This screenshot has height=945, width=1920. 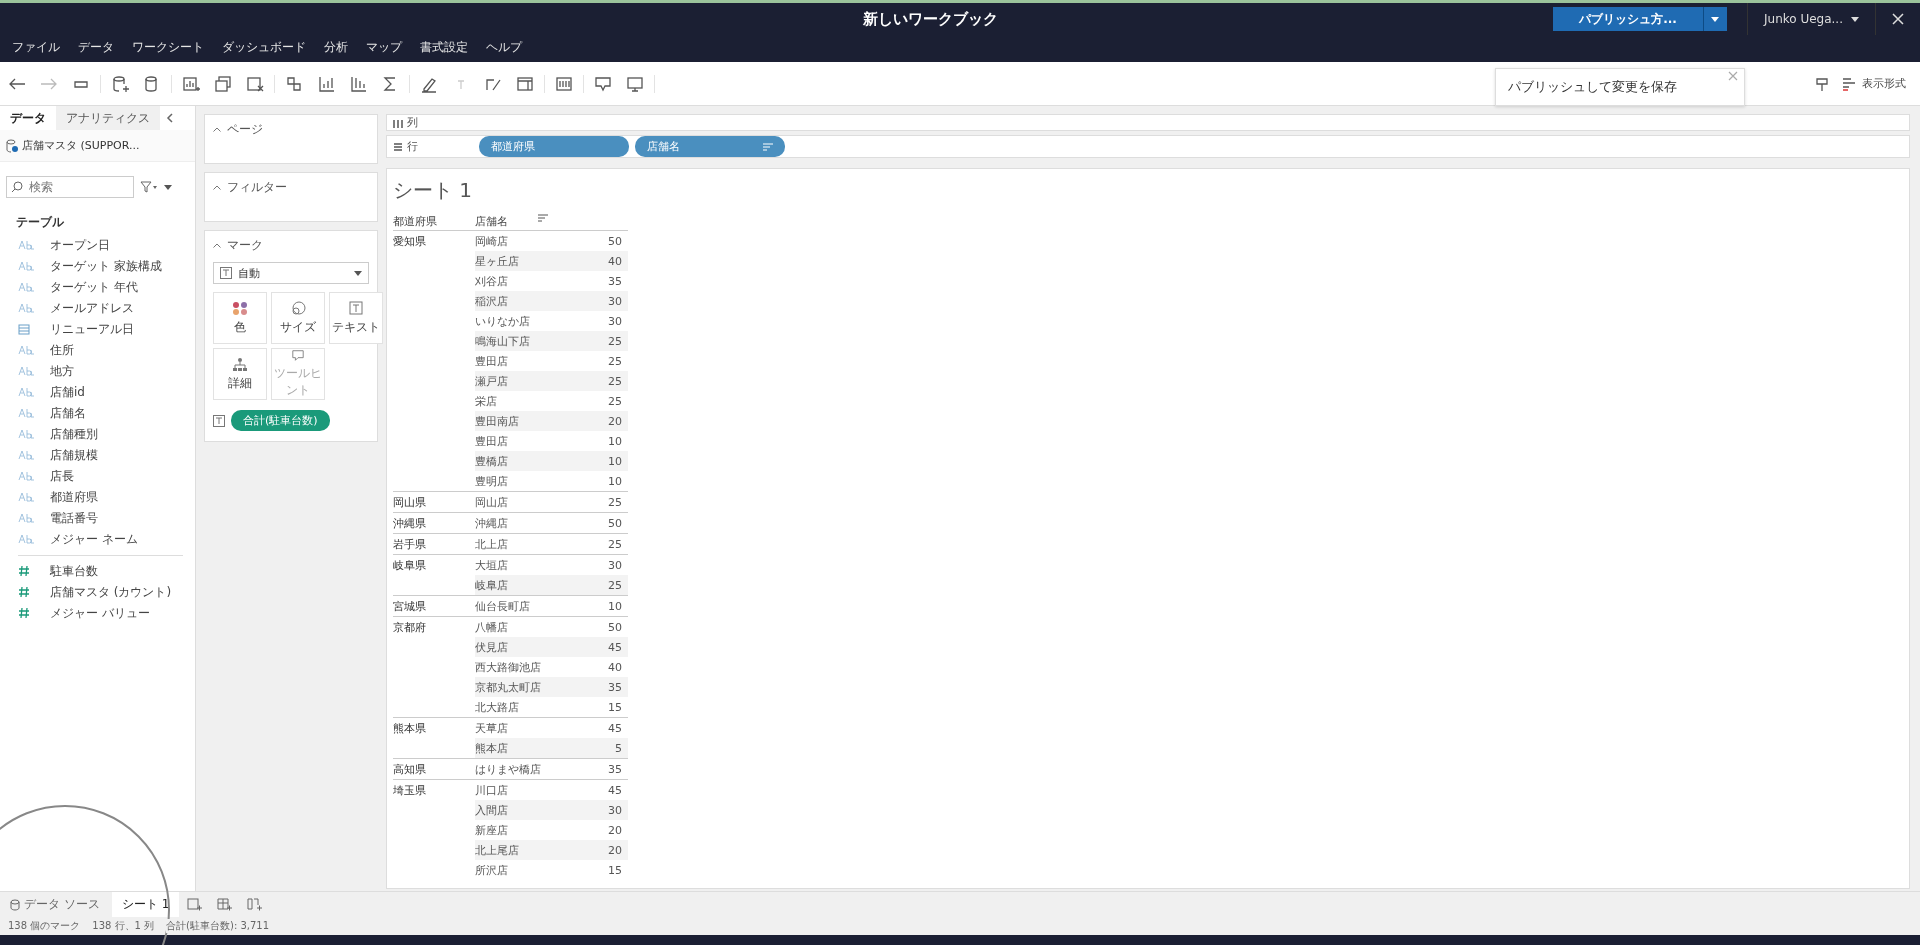 I want to click on table-cell: 宮城県, so click(x=409, y=606).